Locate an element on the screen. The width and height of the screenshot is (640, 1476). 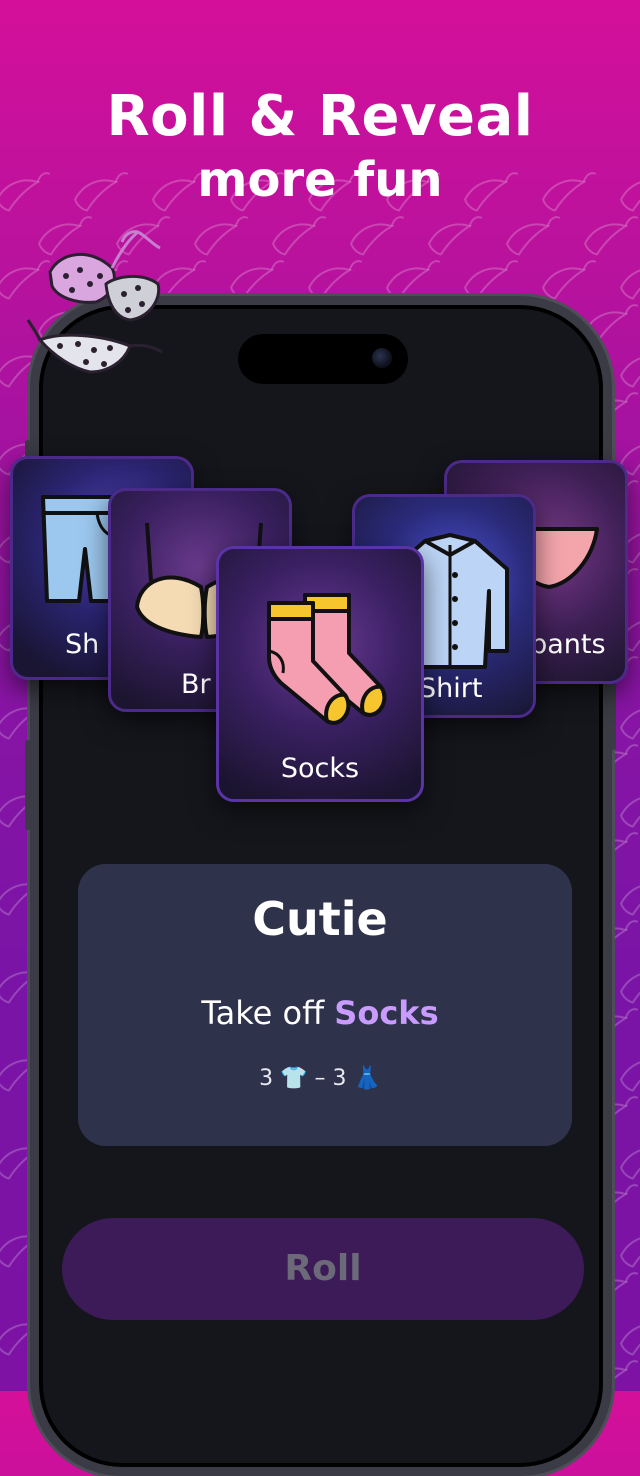
phone-volume-button is located at coordinates (28, 785).